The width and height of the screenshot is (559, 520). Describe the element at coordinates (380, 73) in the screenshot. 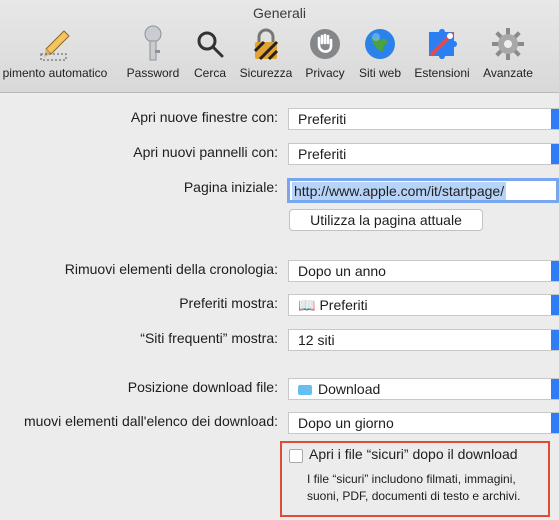

I see `toolbar-label-websites: Siti web` at that location.